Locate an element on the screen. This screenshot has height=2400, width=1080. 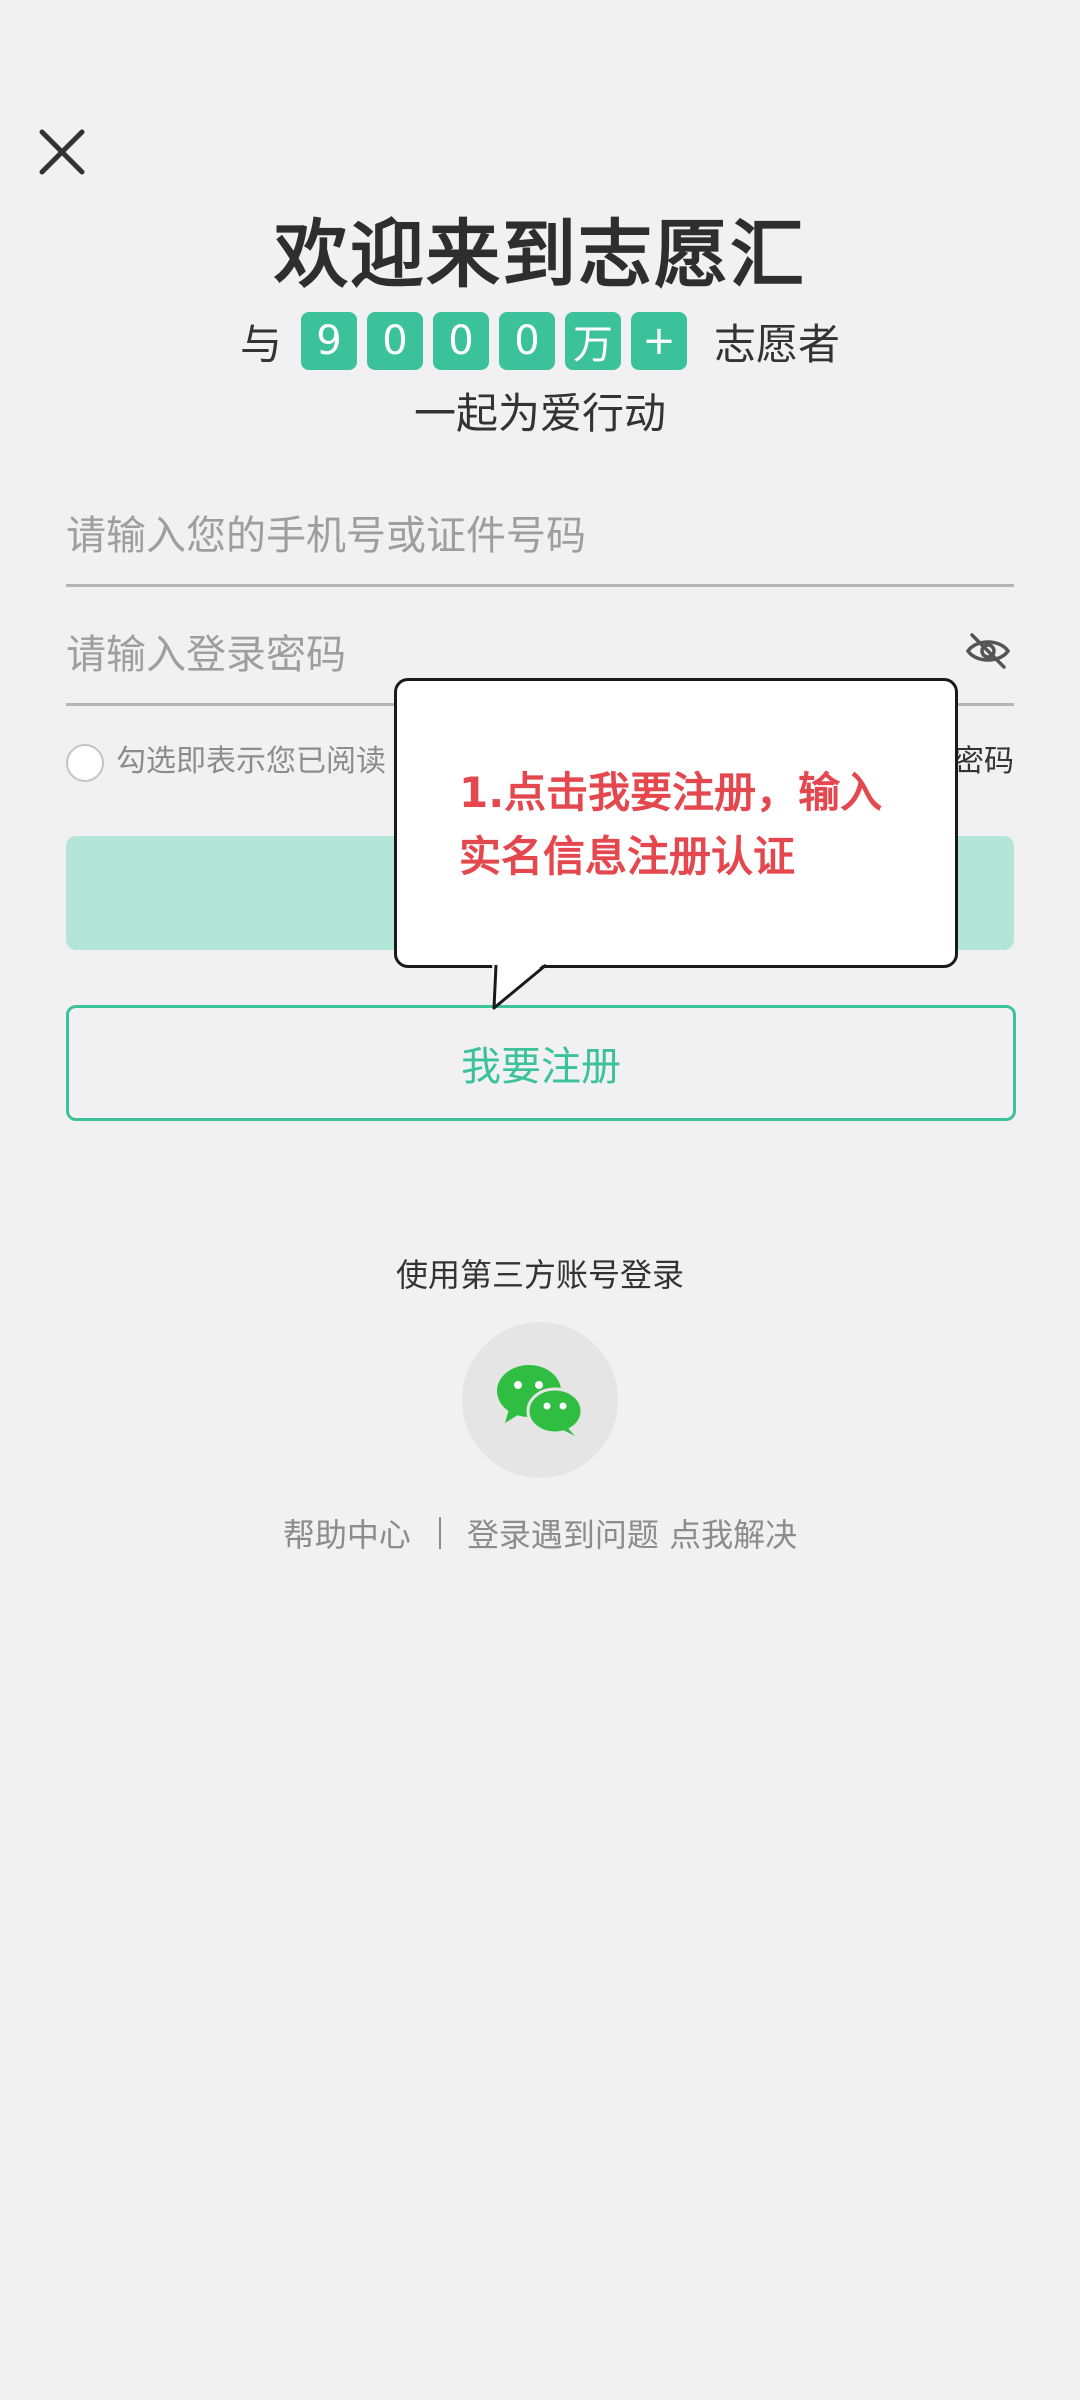
subtitle-prefix: 与 is located at coordinates (260, 344).